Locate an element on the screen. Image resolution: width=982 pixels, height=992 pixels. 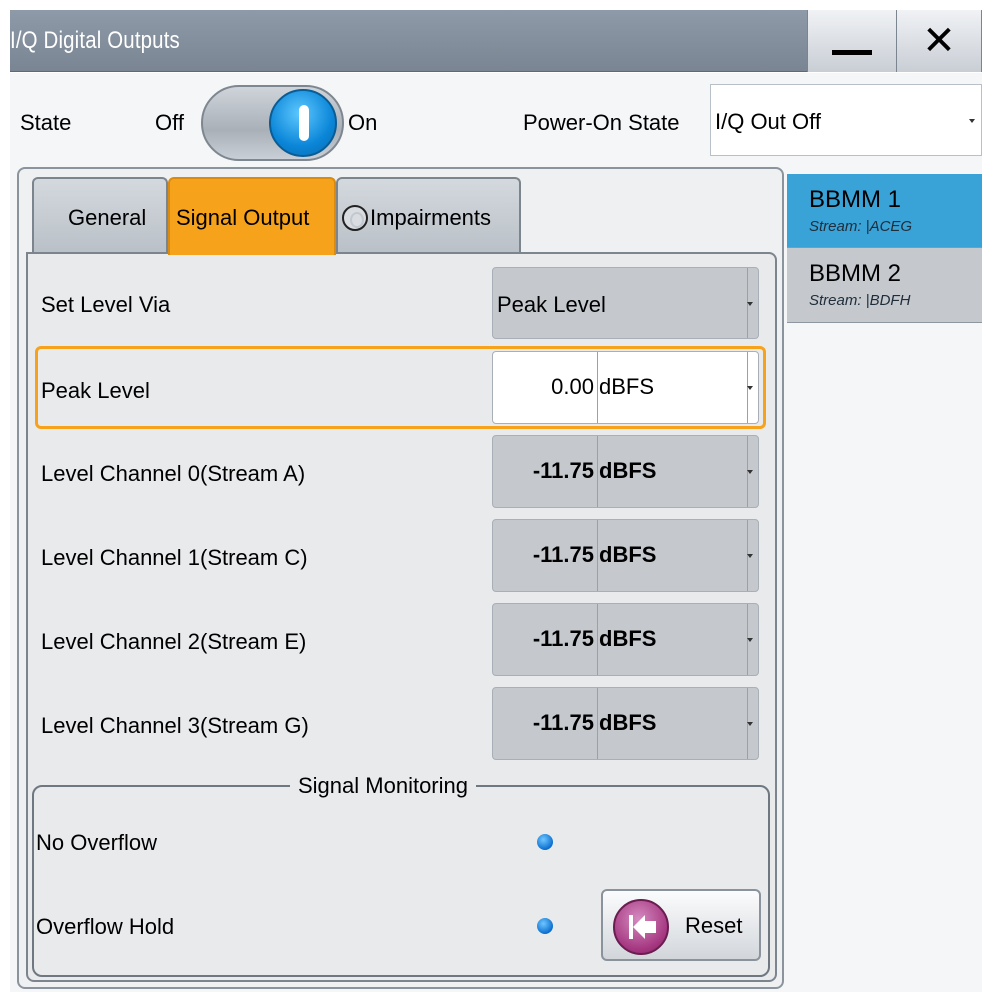
minimize-button is located at coordinates (852, 41).